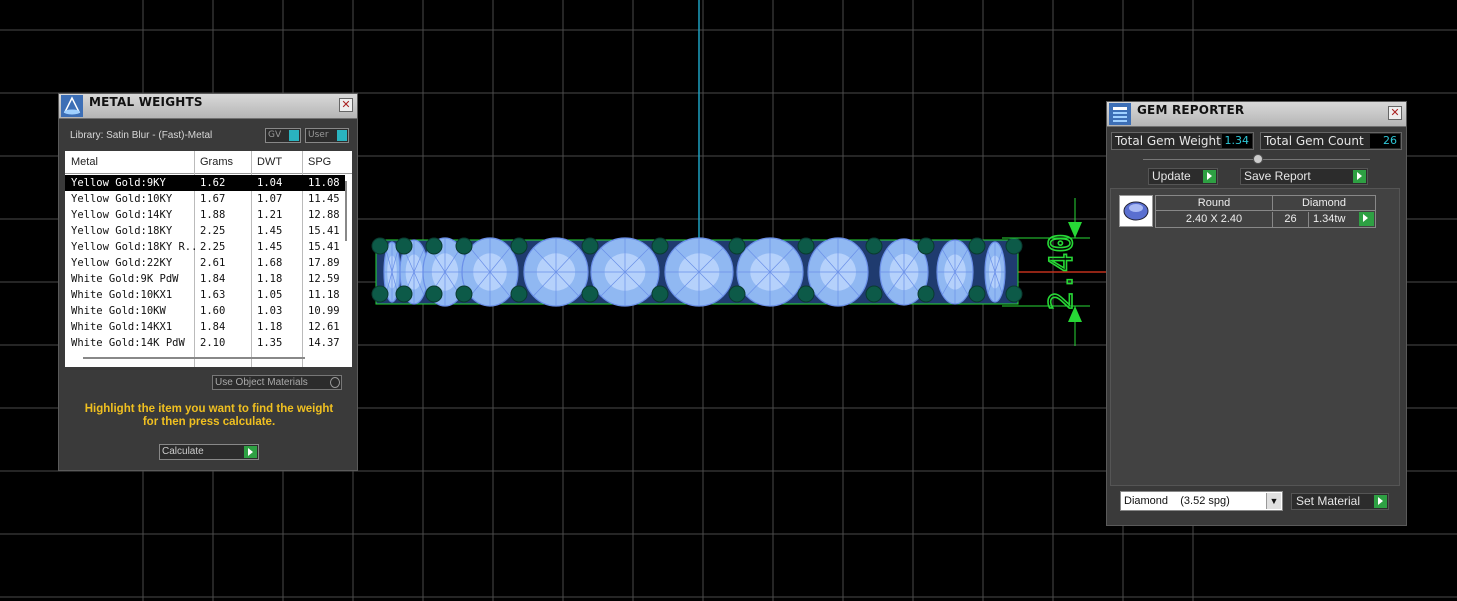 Image resolution: width=1457 pixels, height=601 pixels. I want to click on calculate-button: Calculate, so click(209, 452).